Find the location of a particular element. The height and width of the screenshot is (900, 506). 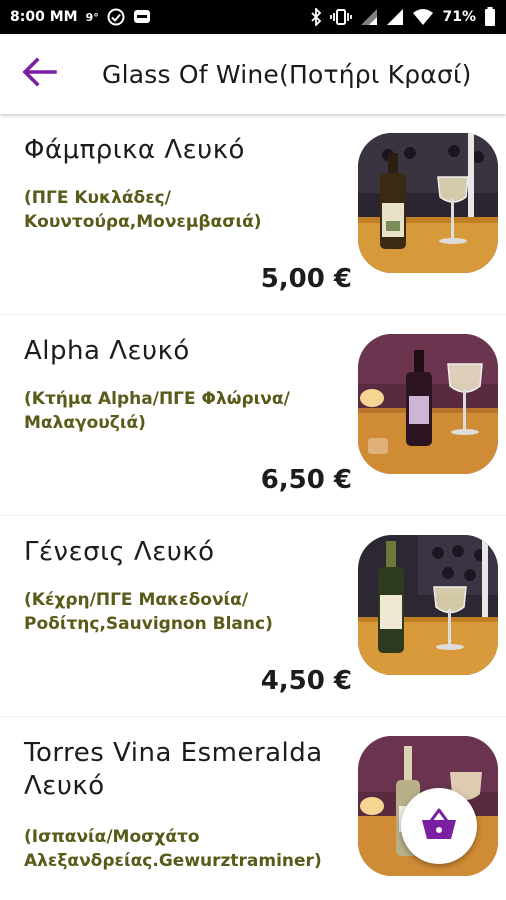

status-time: 8:00 MM is located at coordinates (44, 17).